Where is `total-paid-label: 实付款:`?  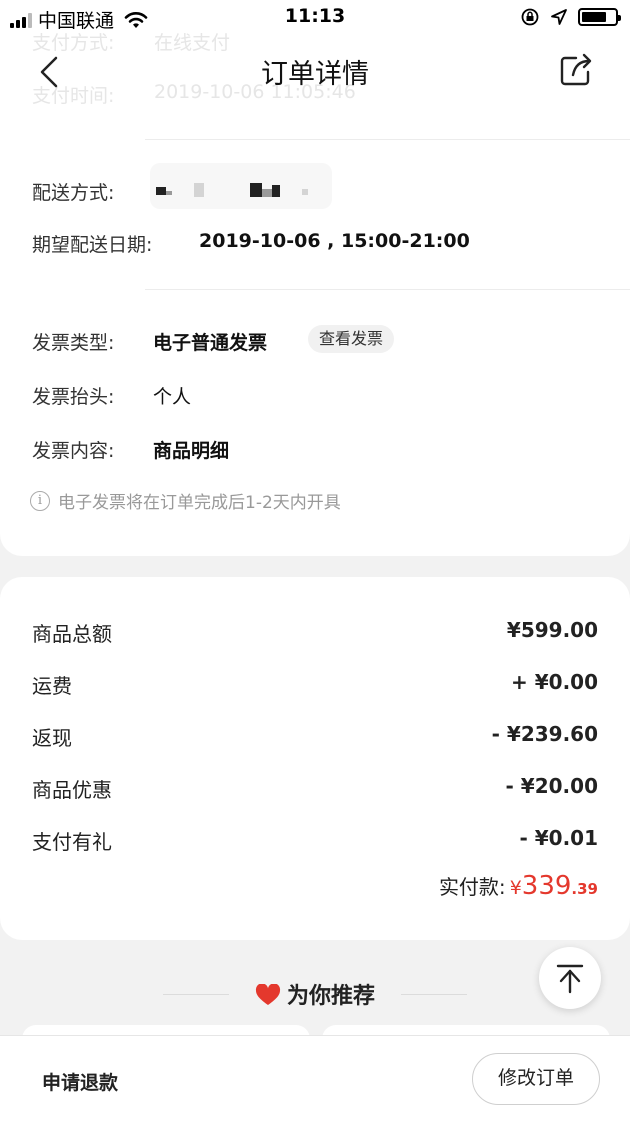 total-paid-label: 实付款: is located at coordinates (472, 887).